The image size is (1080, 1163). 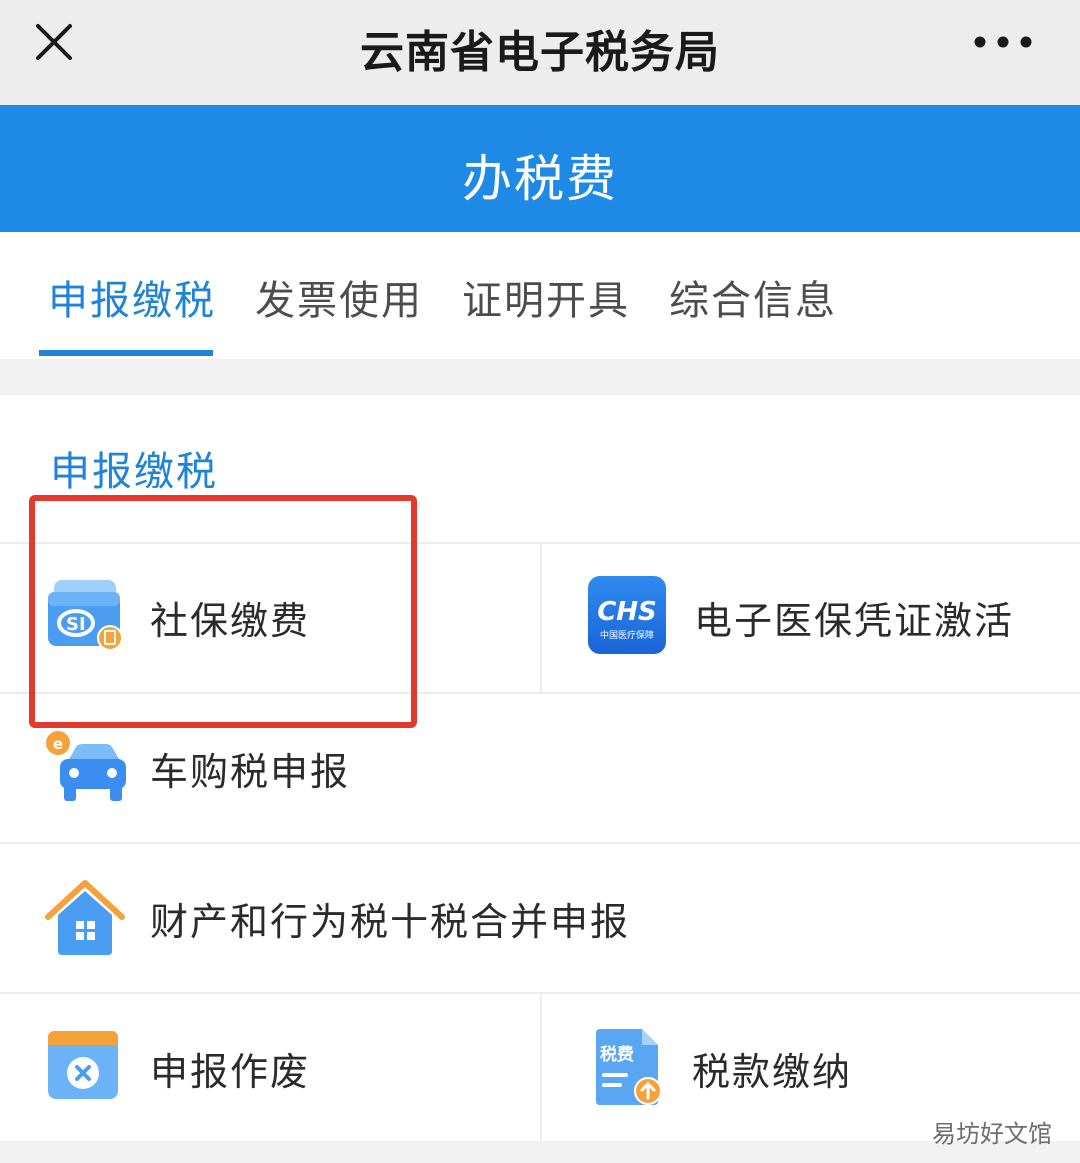 I want to click on social-security-card-icon: SI, so click(x=85, y=615).